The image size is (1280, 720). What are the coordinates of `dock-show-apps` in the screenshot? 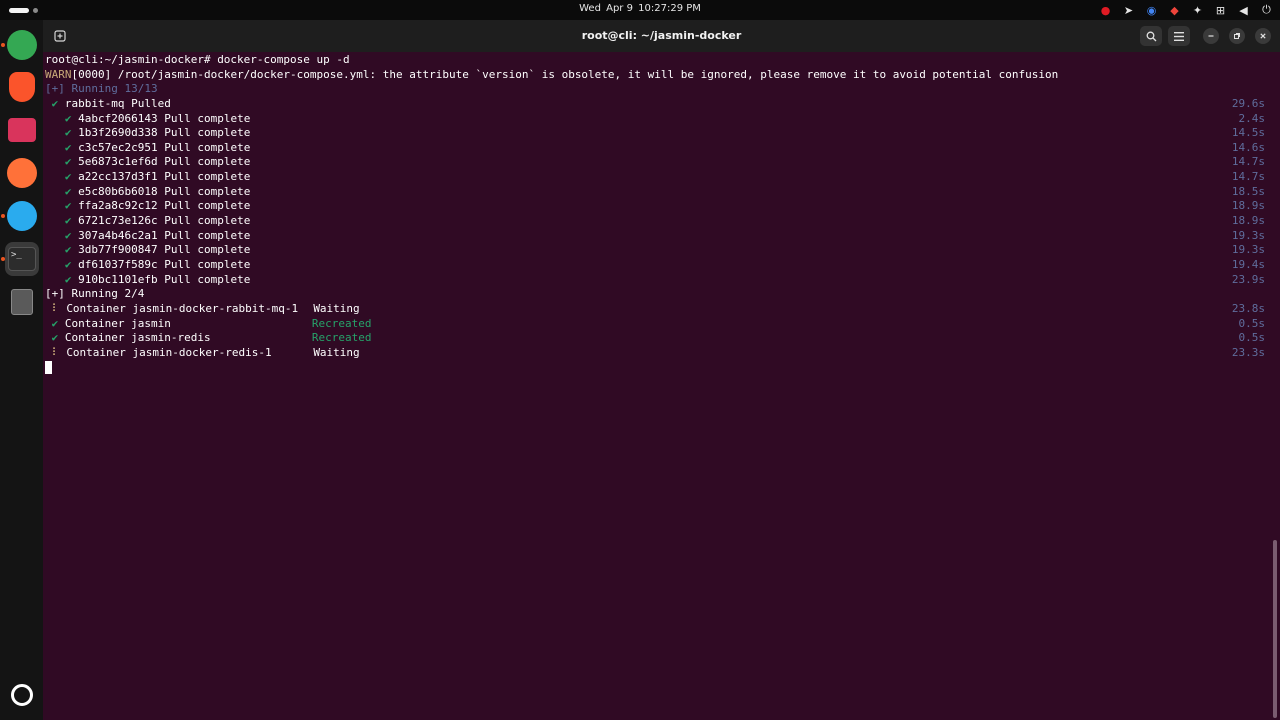 It's located at (22, 695).